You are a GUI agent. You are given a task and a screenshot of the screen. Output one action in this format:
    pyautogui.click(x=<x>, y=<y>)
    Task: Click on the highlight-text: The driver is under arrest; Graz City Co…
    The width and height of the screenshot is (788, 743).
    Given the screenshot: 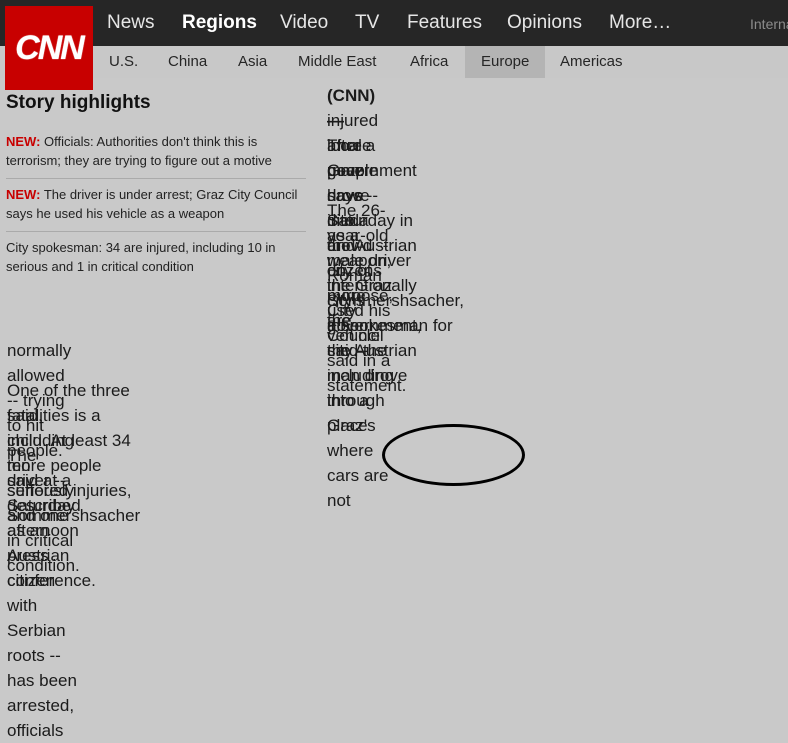 What is the action you would take?
    pyautogui.click(x=152, y=204)
    